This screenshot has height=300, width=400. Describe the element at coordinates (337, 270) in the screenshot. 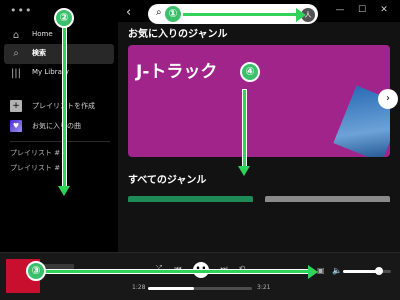

I see `volume-icon: 🔈` at that location.